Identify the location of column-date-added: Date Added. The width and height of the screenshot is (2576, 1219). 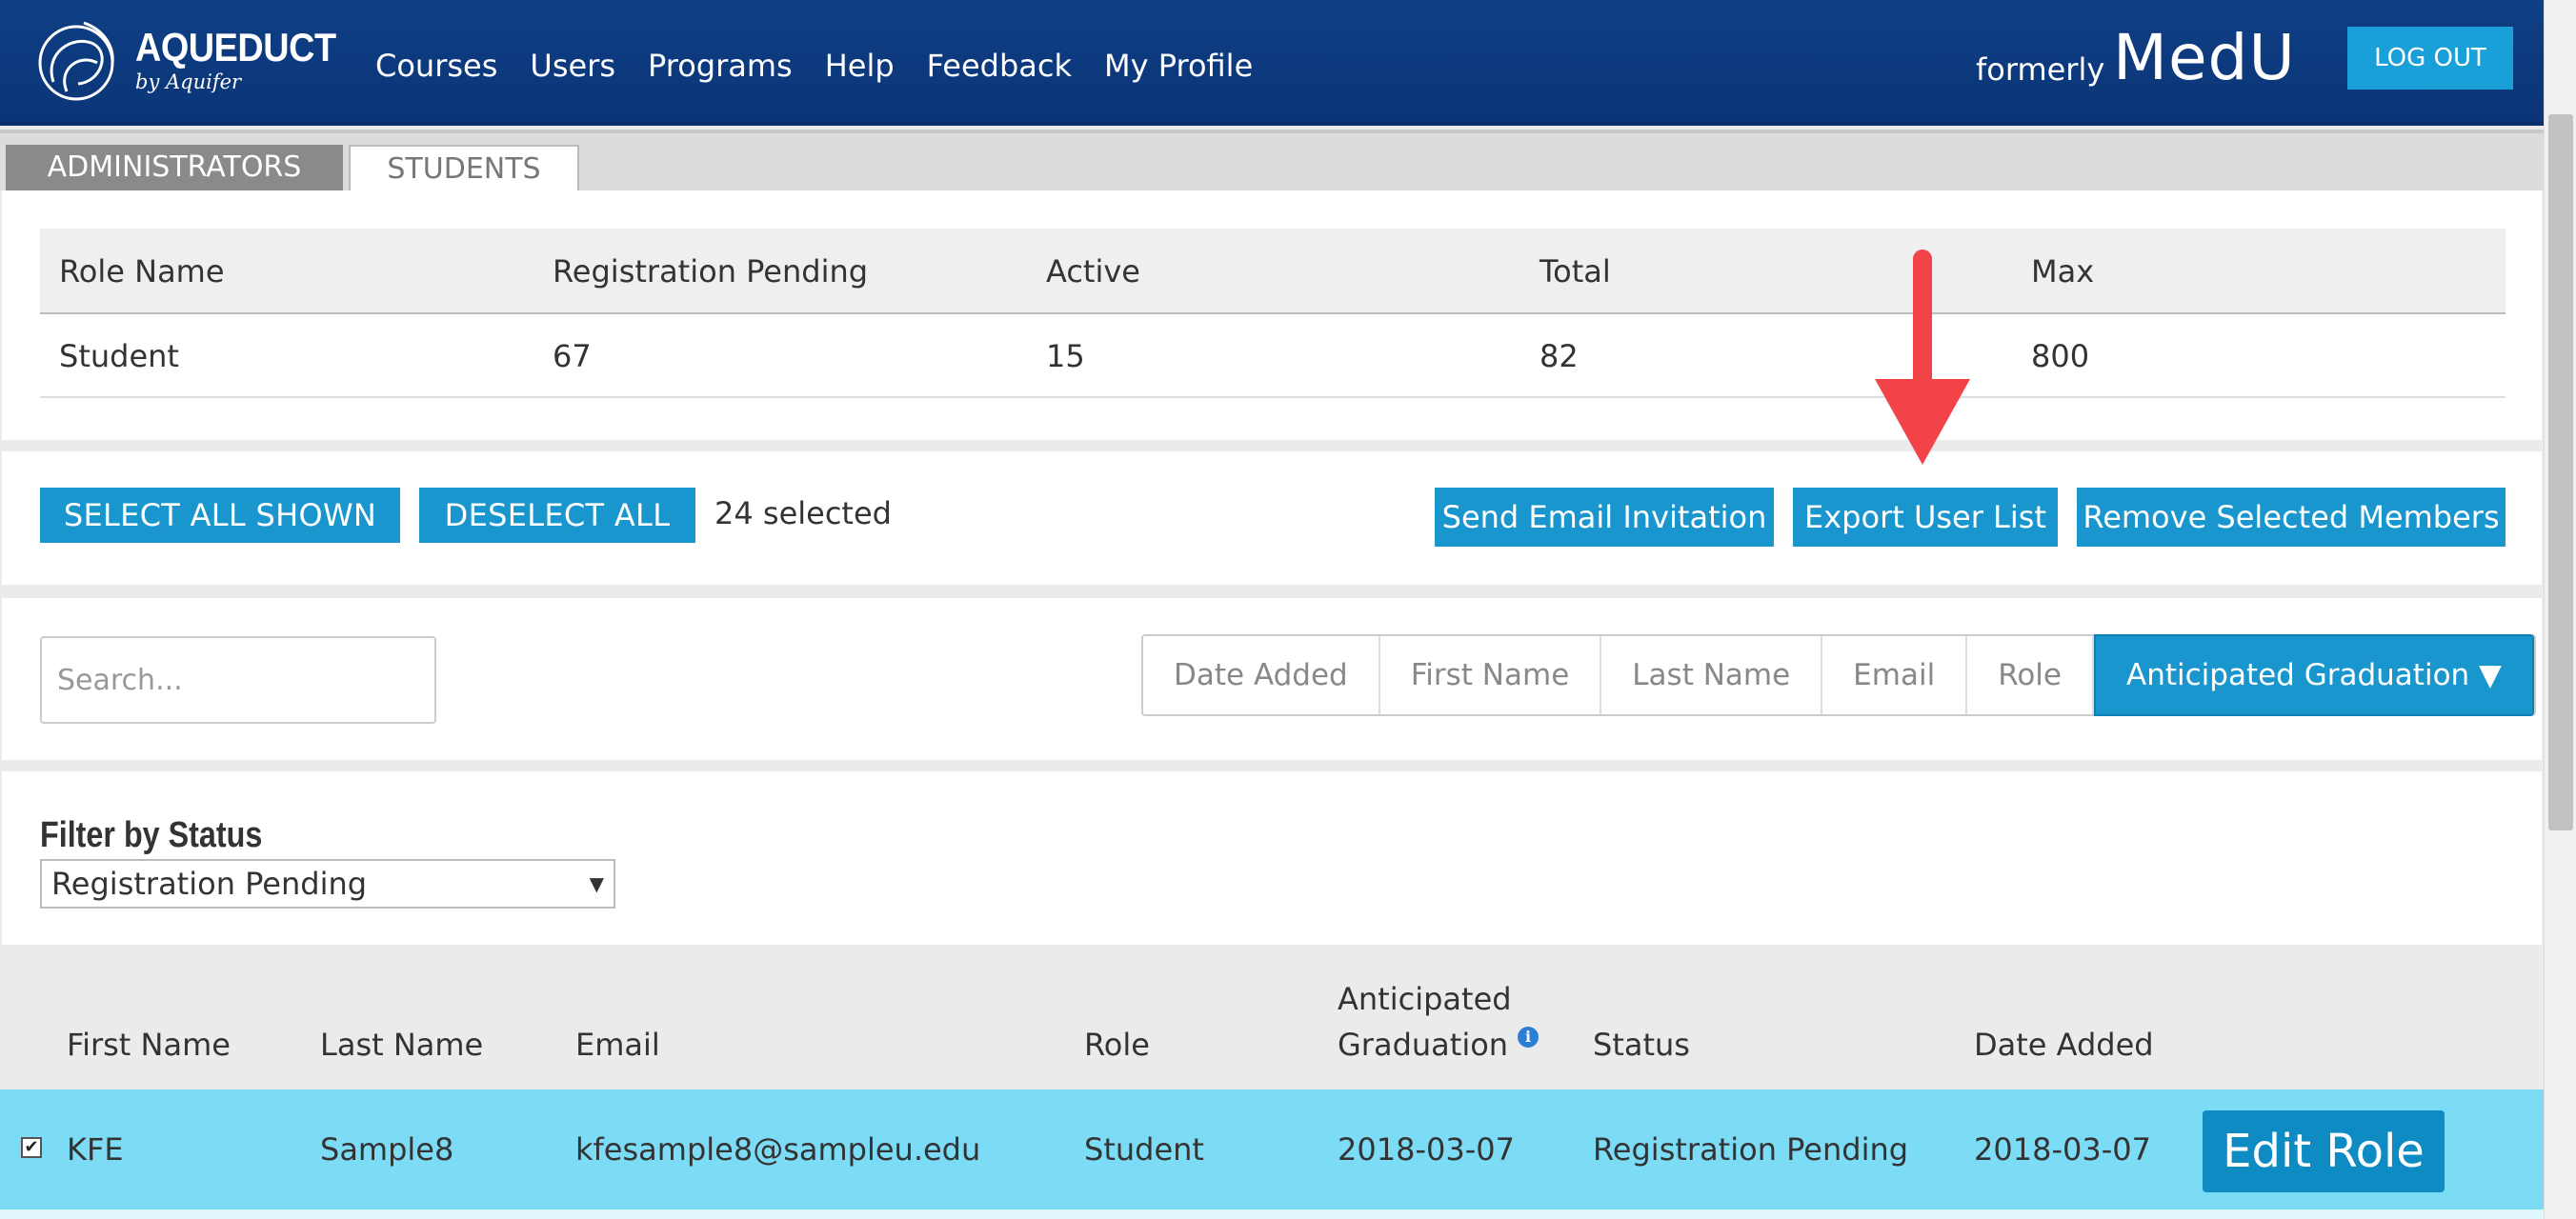
(2064, 1045).